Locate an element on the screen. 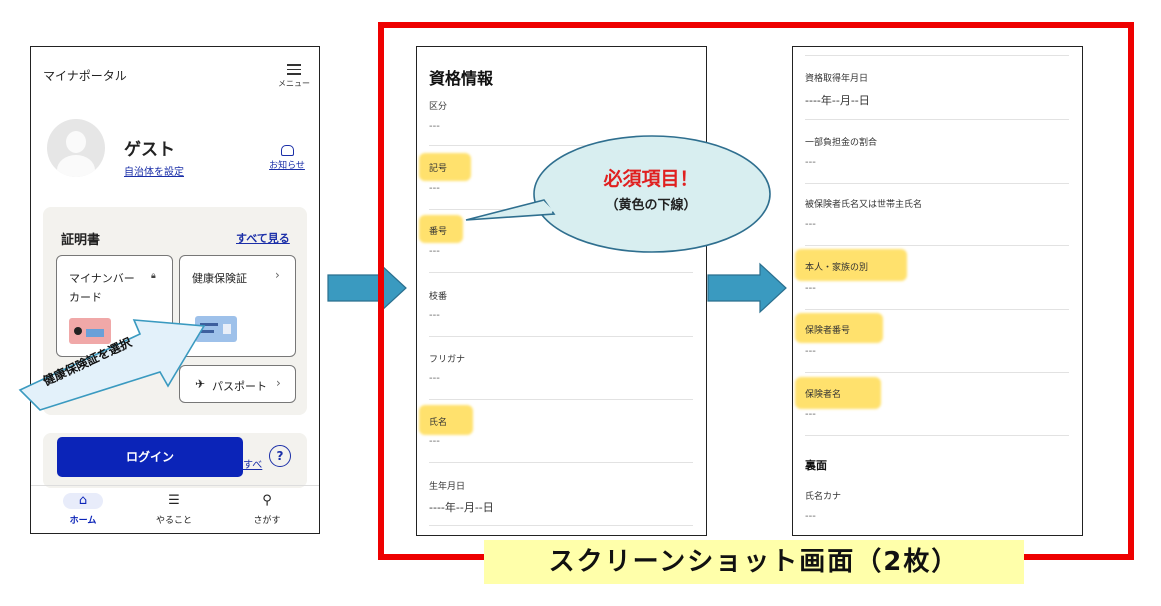 This screenshot has height=606, width=1161. field-label: 本人・家族の別 is located at coordinates (837, 268).